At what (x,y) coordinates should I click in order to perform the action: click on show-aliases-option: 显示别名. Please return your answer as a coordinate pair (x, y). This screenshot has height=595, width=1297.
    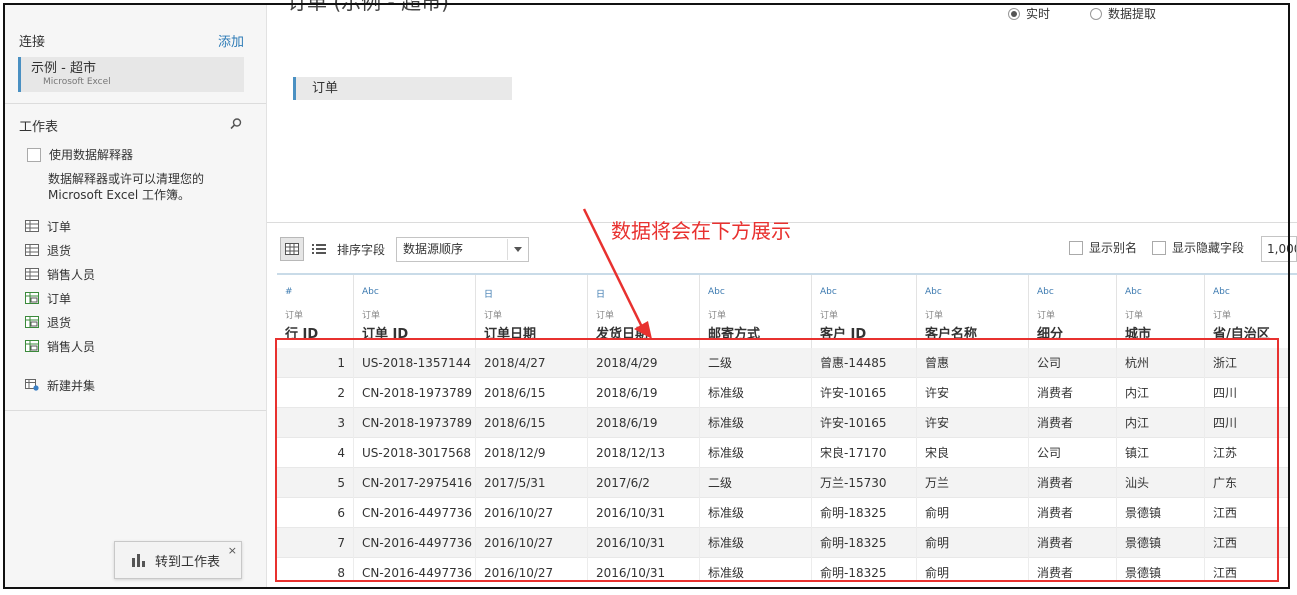
    Looking at the image, I should click on (1103, 247).